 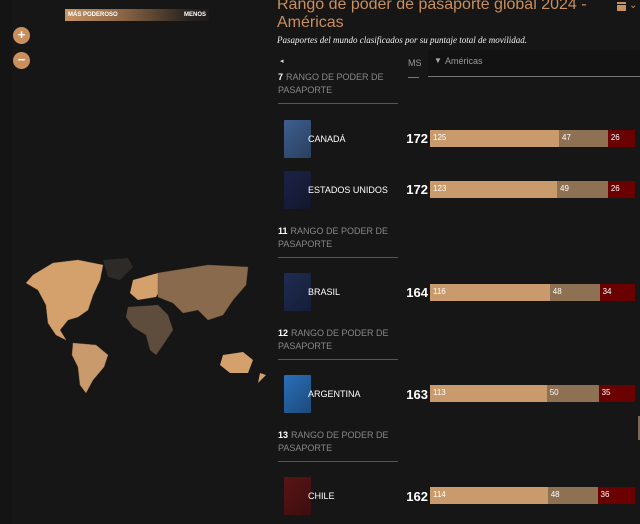 What do you see at coordinates (490, 292) in the screenshot?
I see `segment-visa-free: 116` at bounding box center [490, 292].